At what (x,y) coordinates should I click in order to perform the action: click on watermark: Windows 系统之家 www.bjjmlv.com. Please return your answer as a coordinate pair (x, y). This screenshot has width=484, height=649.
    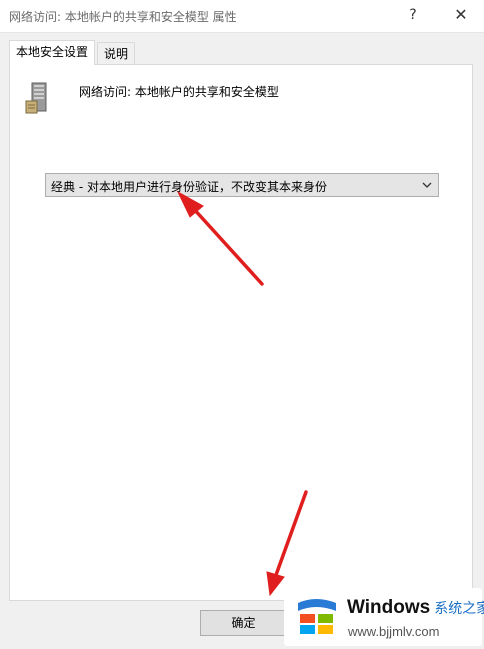
    Looking at the image, I should click on (384, 617).